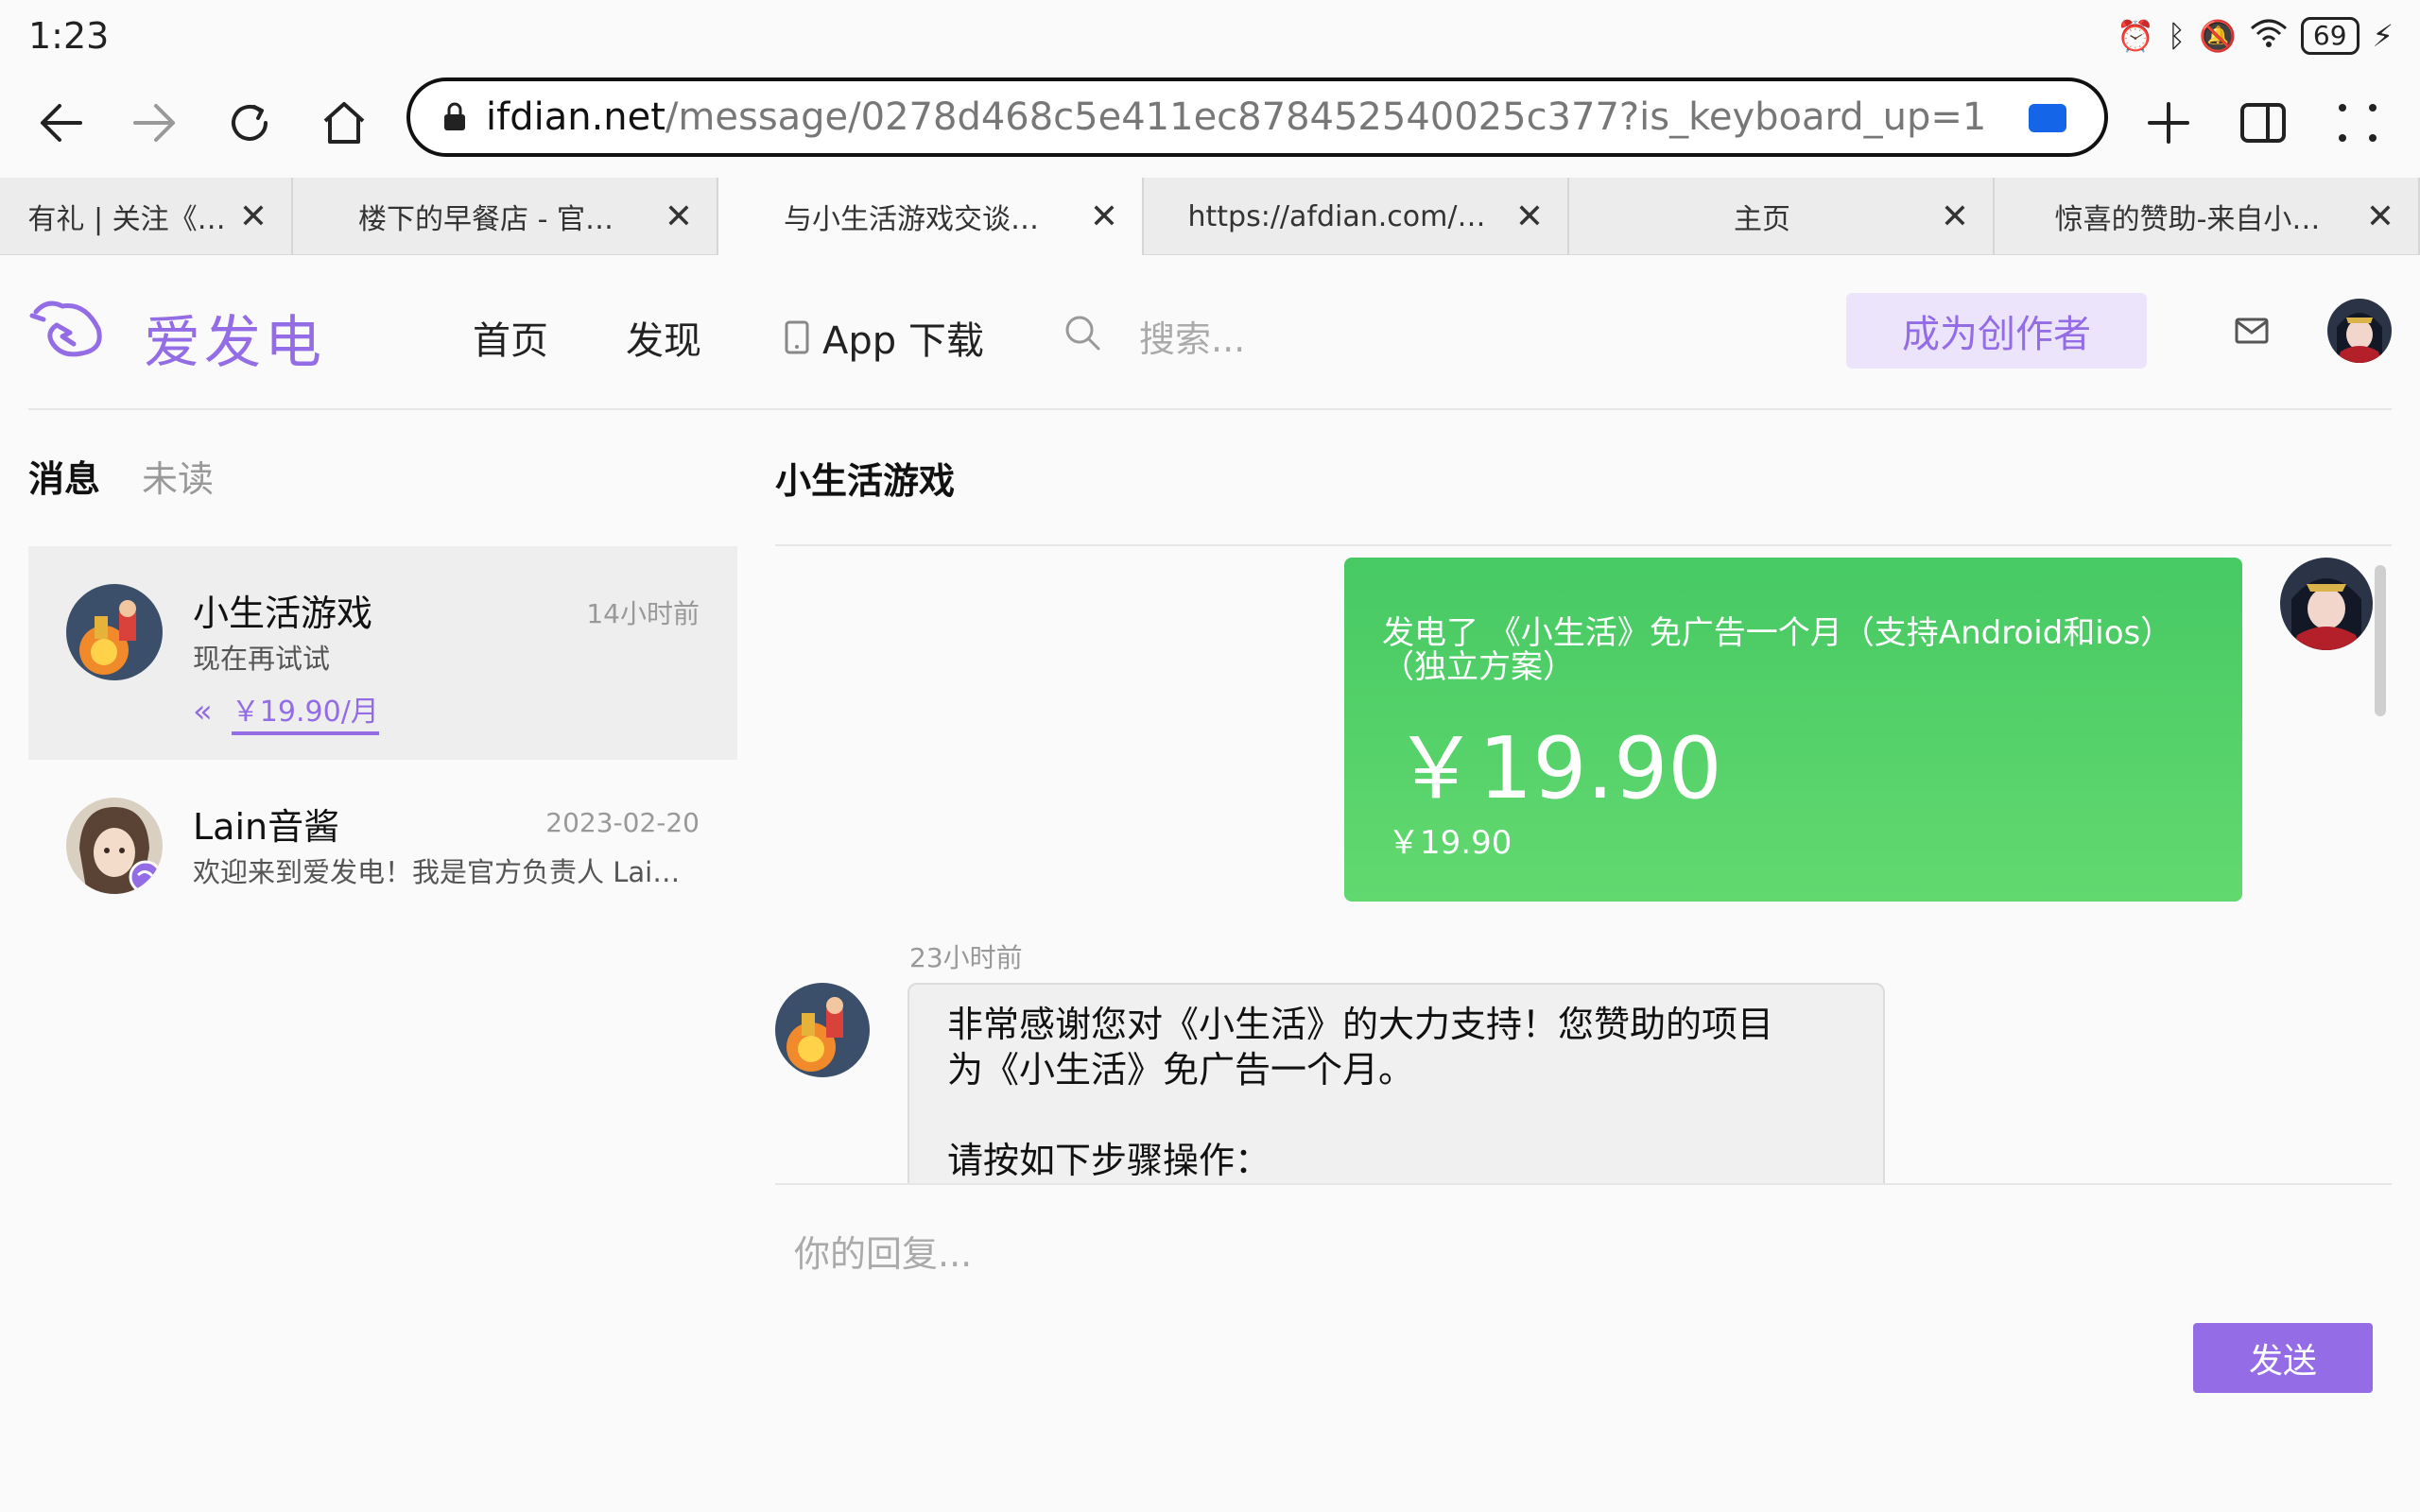  I want to click on wifi-icon, so click(2269, 36).